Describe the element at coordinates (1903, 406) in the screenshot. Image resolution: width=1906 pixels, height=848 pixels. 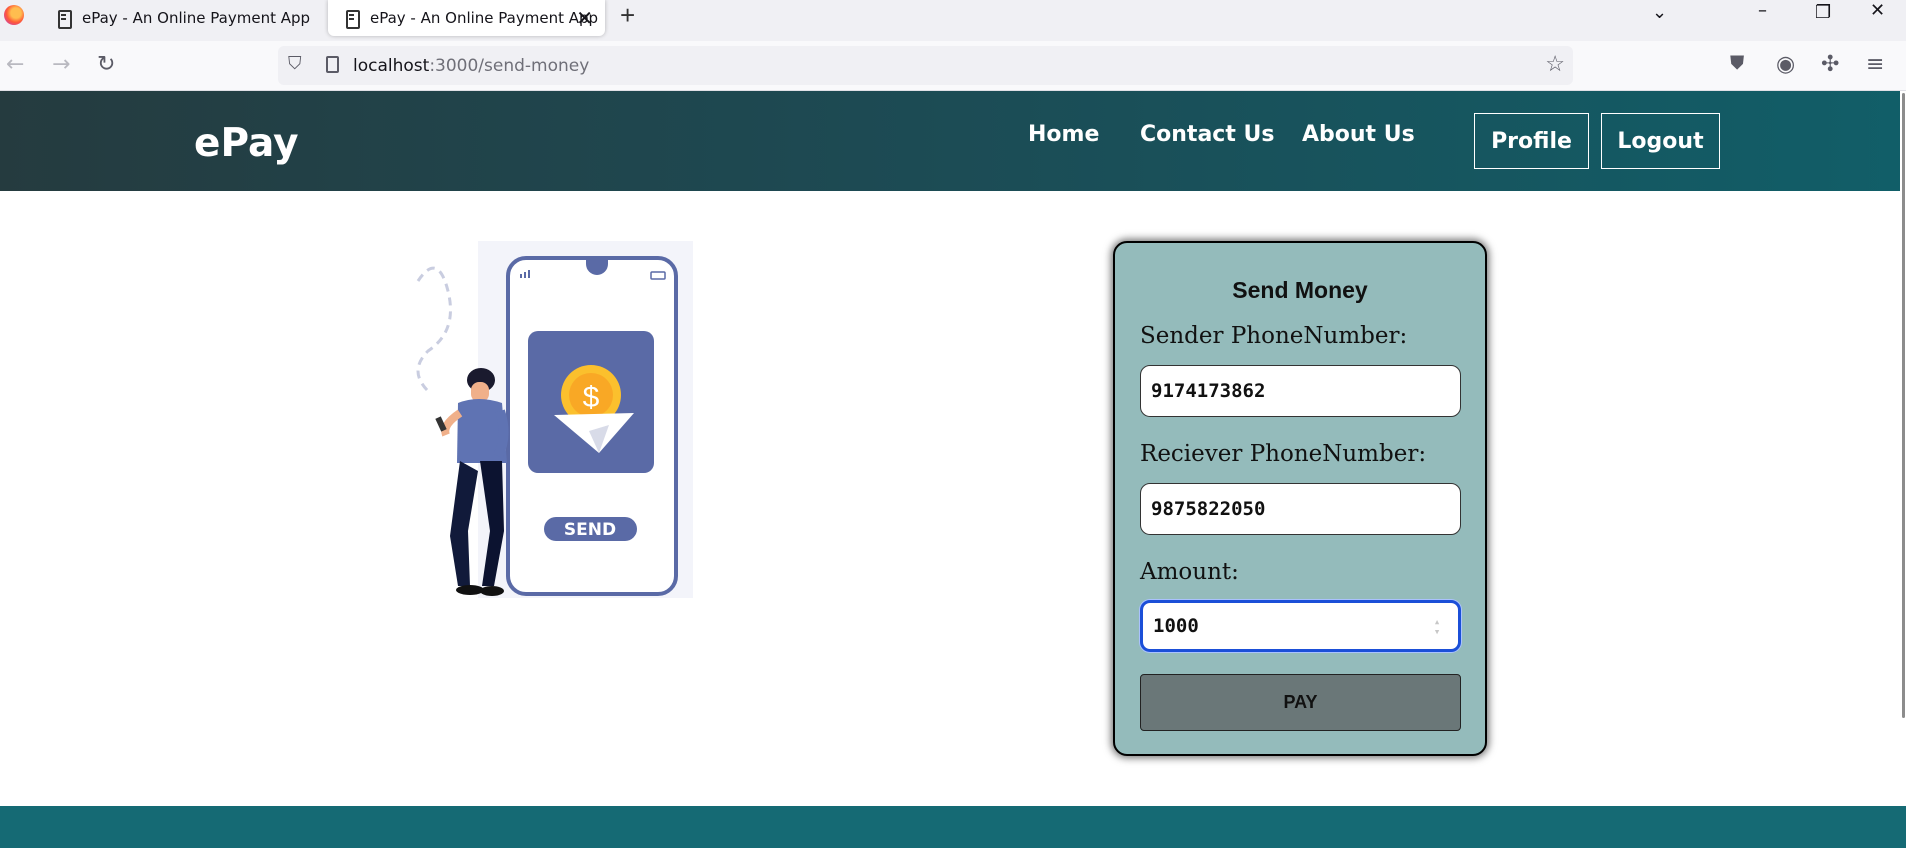
I see `page-scrollbar` at that location.